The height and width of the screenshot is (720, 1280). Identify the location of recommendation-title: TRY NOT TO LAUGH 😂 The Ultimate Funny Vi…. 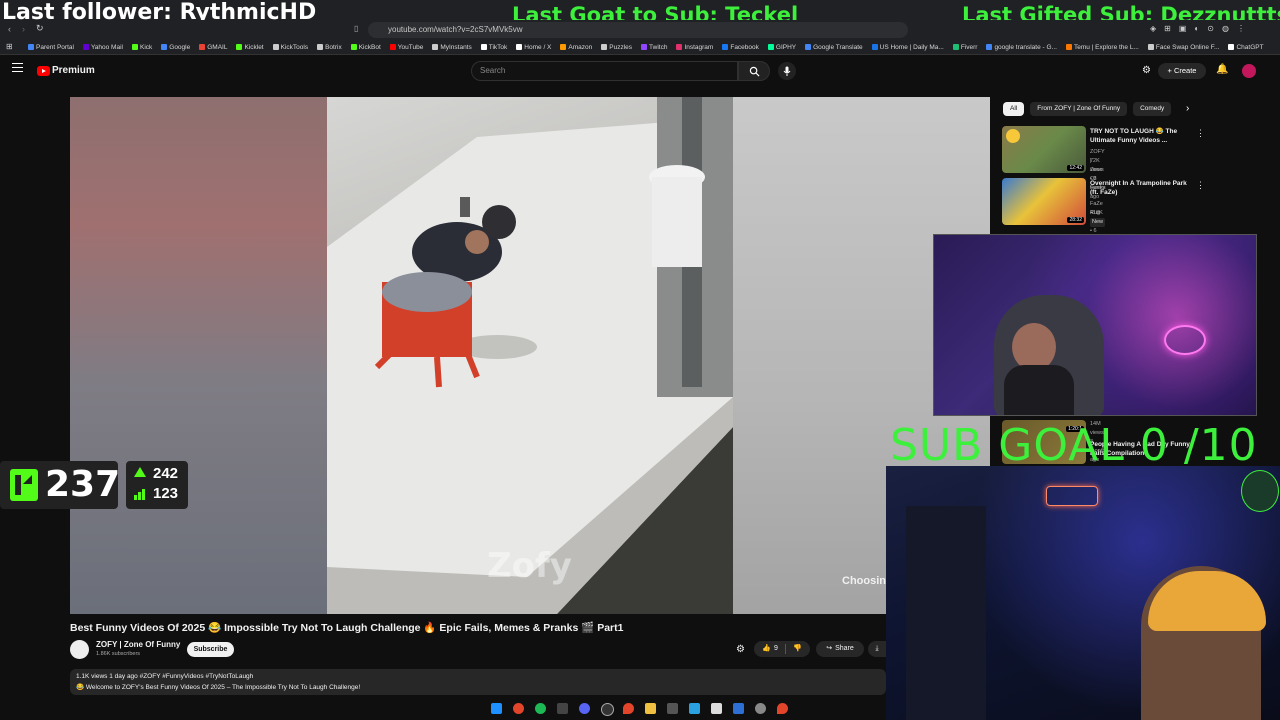
(1140, 136).